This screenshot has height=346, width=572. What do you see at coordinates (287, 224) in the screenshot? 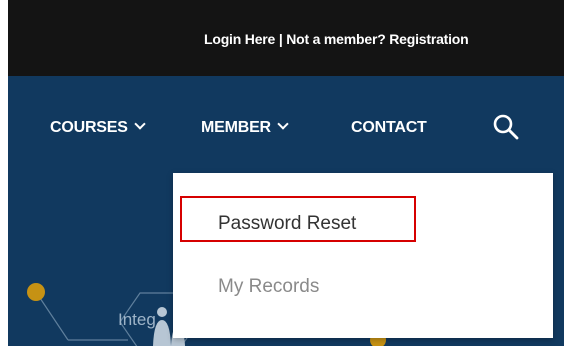
I see `menu-item-password-reset: Password Reset` at bounding box center [287, 224].